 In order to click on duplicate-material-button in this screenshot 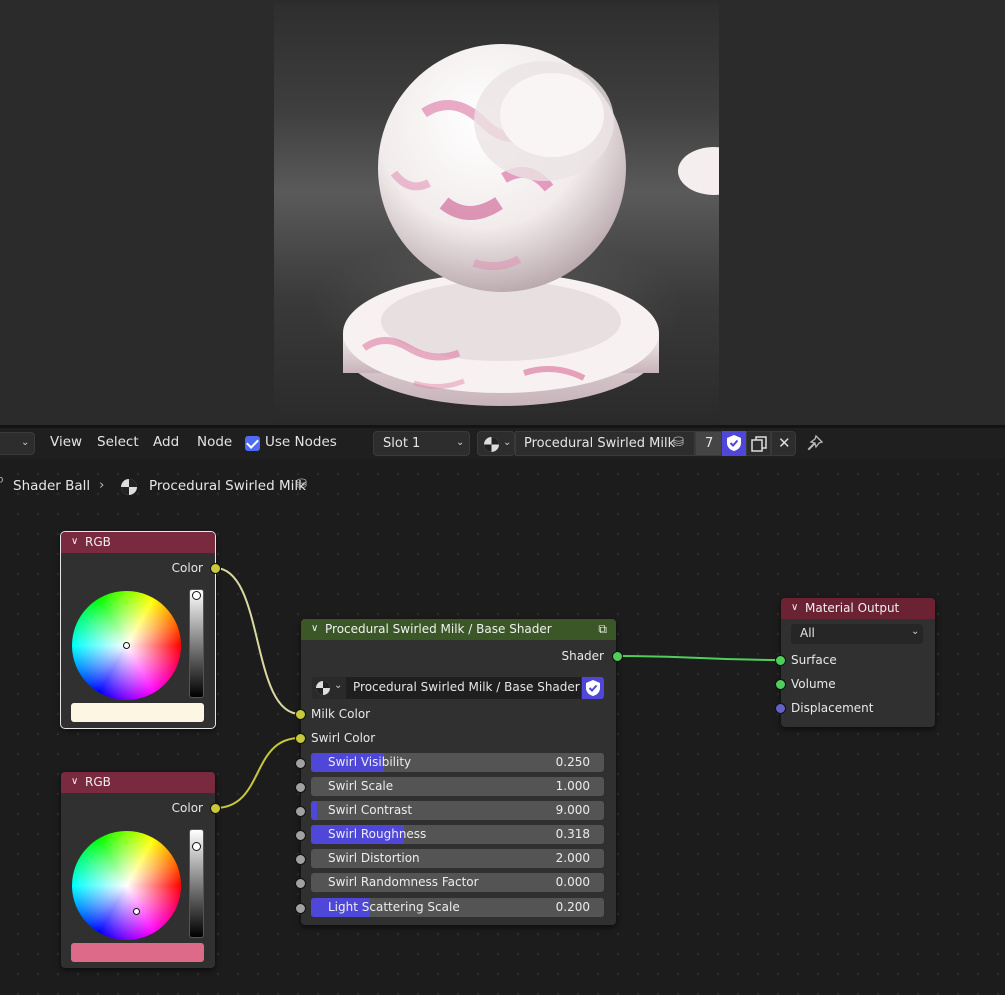, I will do `click(758, 443)`.